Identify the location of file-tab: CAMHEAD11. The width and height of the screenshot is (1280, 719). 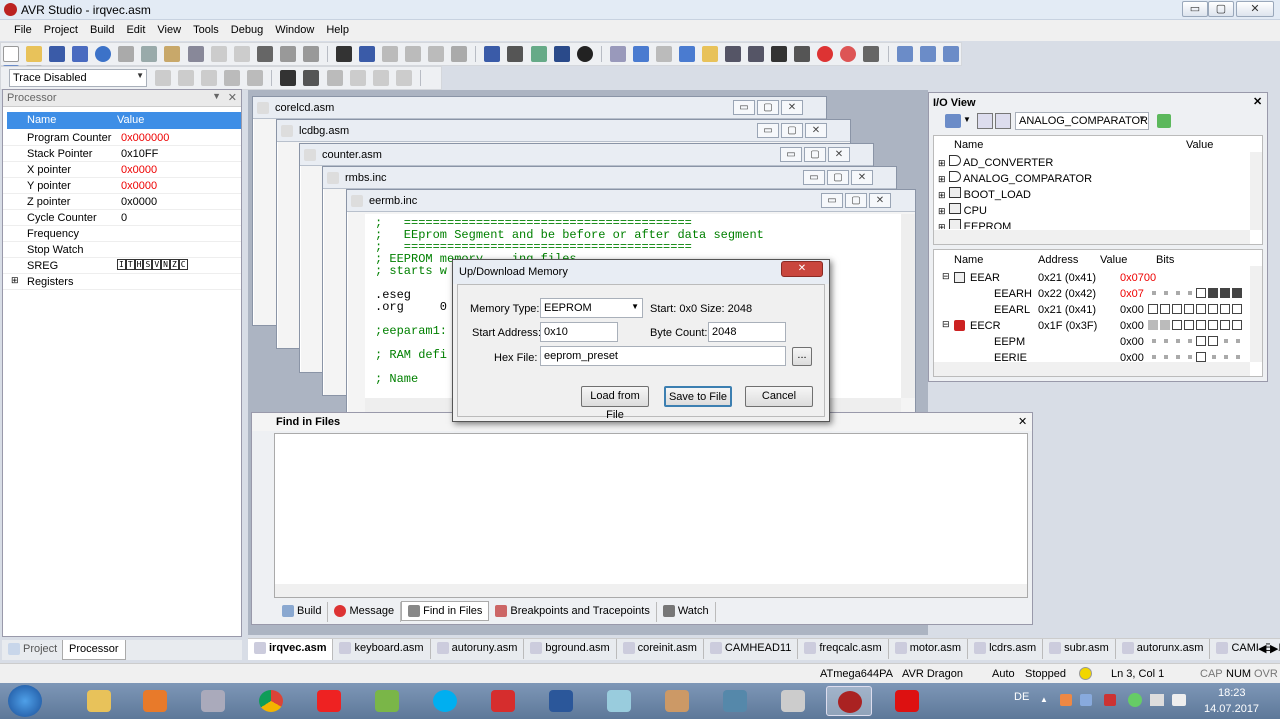
(751, 649).